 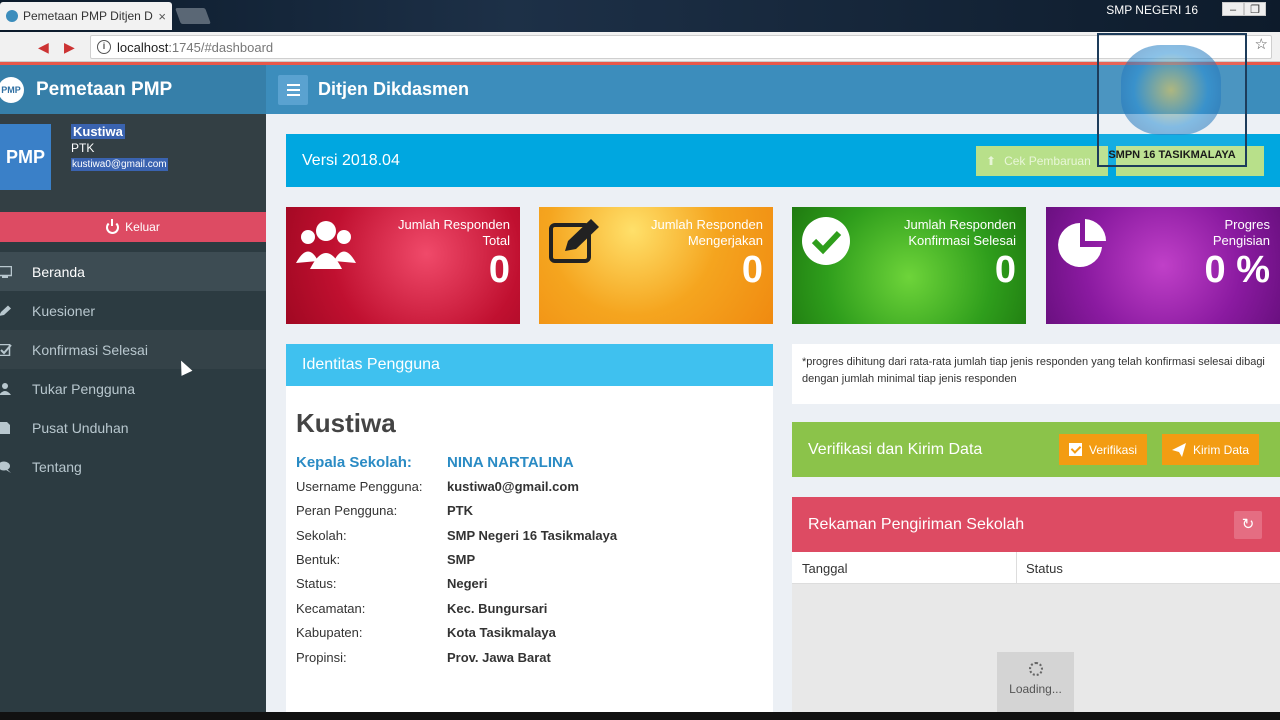 I want to click on url-host: localhost, so click(x=143, y=47).